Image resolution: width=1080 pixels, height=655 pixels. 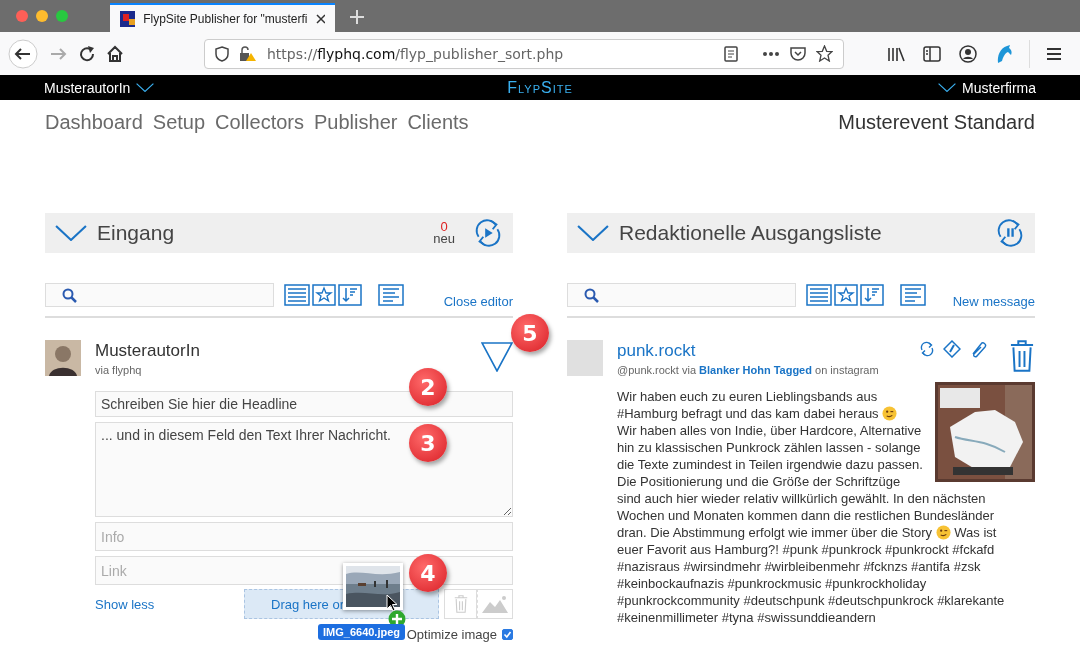 I want to click on nav-link: Collectors, so click(x=260, y=122).